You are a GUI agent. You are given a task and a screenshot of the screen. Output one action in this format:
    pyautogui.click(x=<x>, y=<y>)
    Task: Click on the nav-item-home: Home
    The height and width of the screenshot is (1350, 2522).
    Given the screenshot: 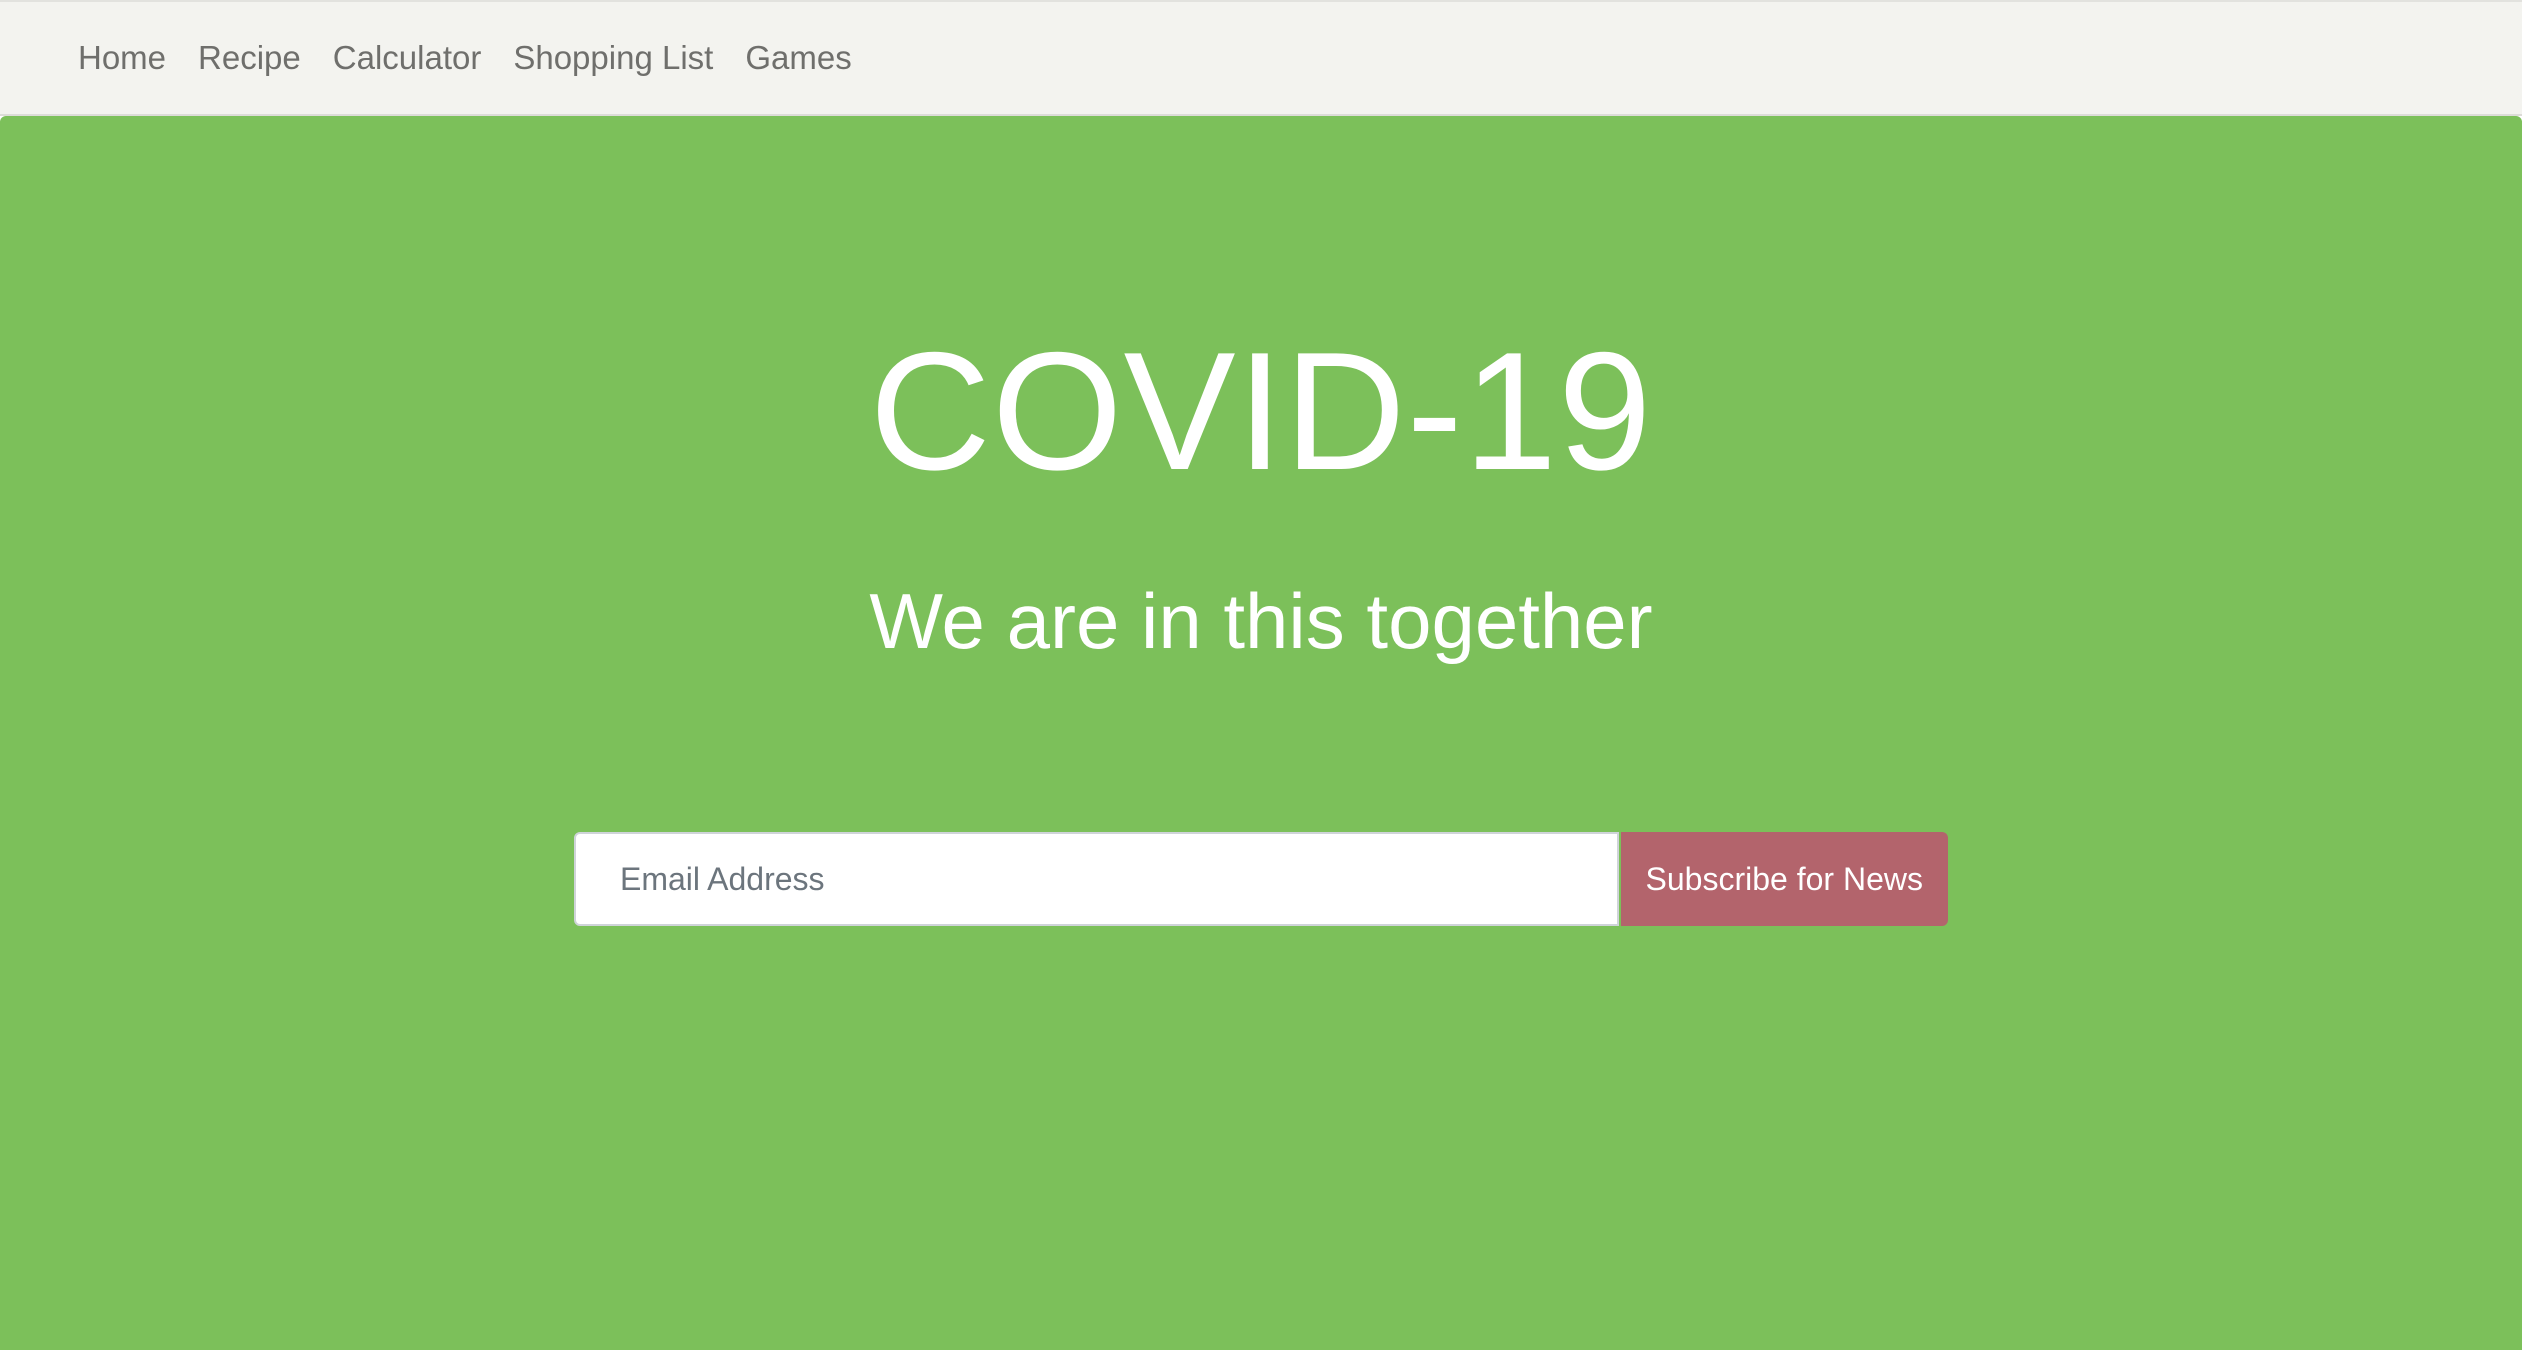 What is the action you would take?
    pyautogui.click(x=122, y=58)
    